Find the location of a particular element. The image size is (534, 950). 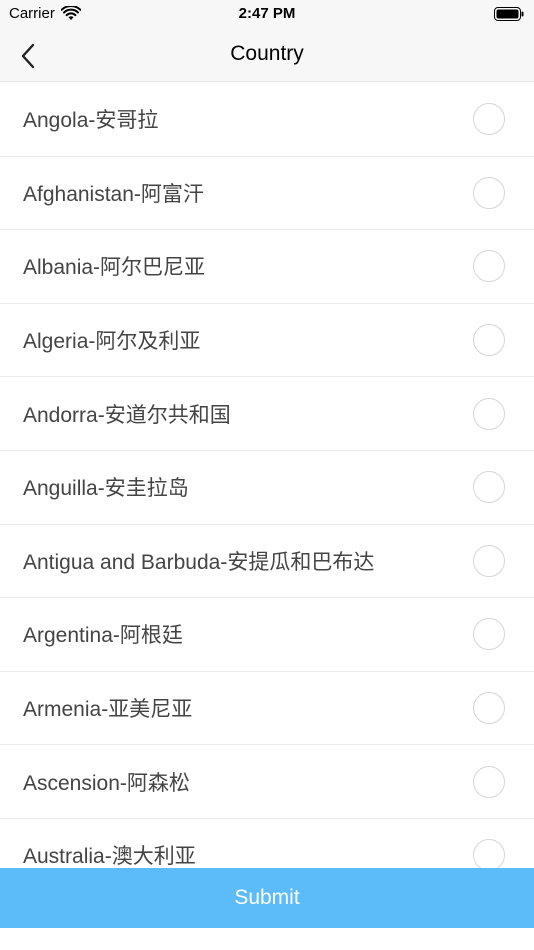

navigation-bar: Country is located at coordinates (267, 56).